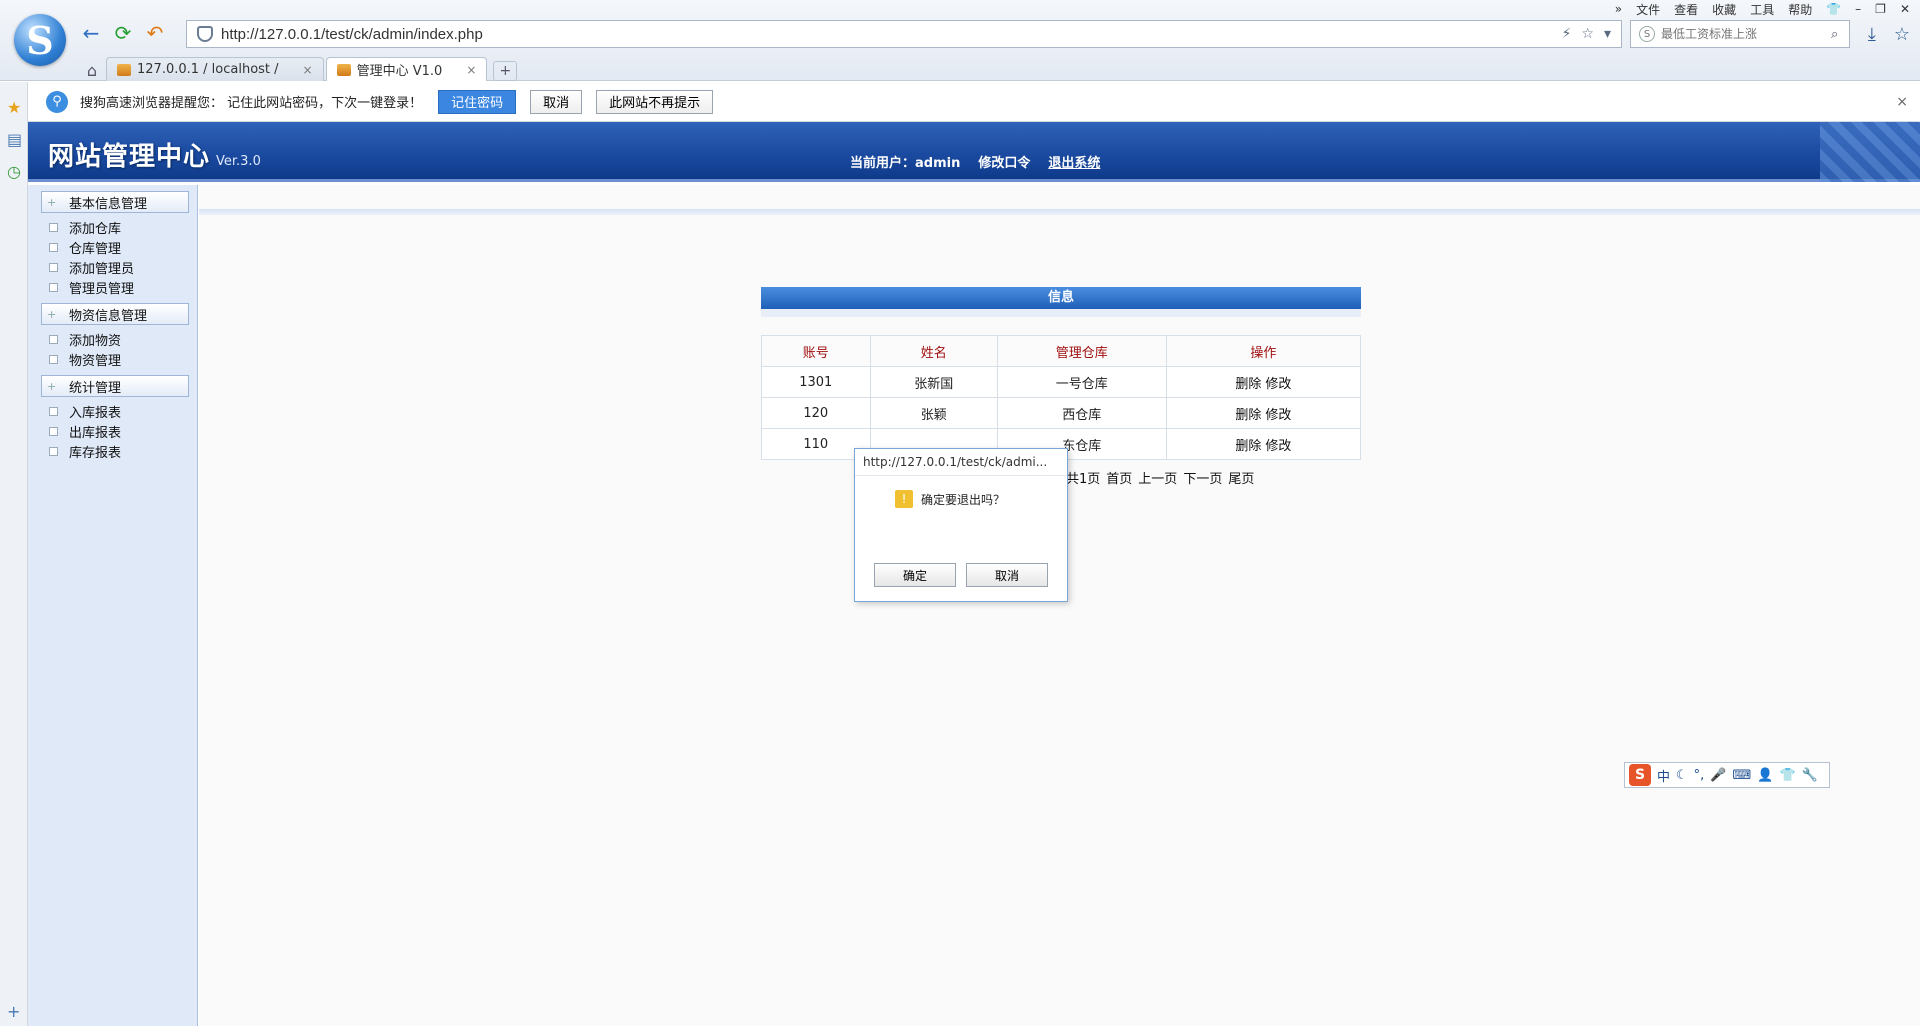 This screenshot has height=1026, width=1920. I want to click on cell-actions: 删除 修改, so click(1263, 382).